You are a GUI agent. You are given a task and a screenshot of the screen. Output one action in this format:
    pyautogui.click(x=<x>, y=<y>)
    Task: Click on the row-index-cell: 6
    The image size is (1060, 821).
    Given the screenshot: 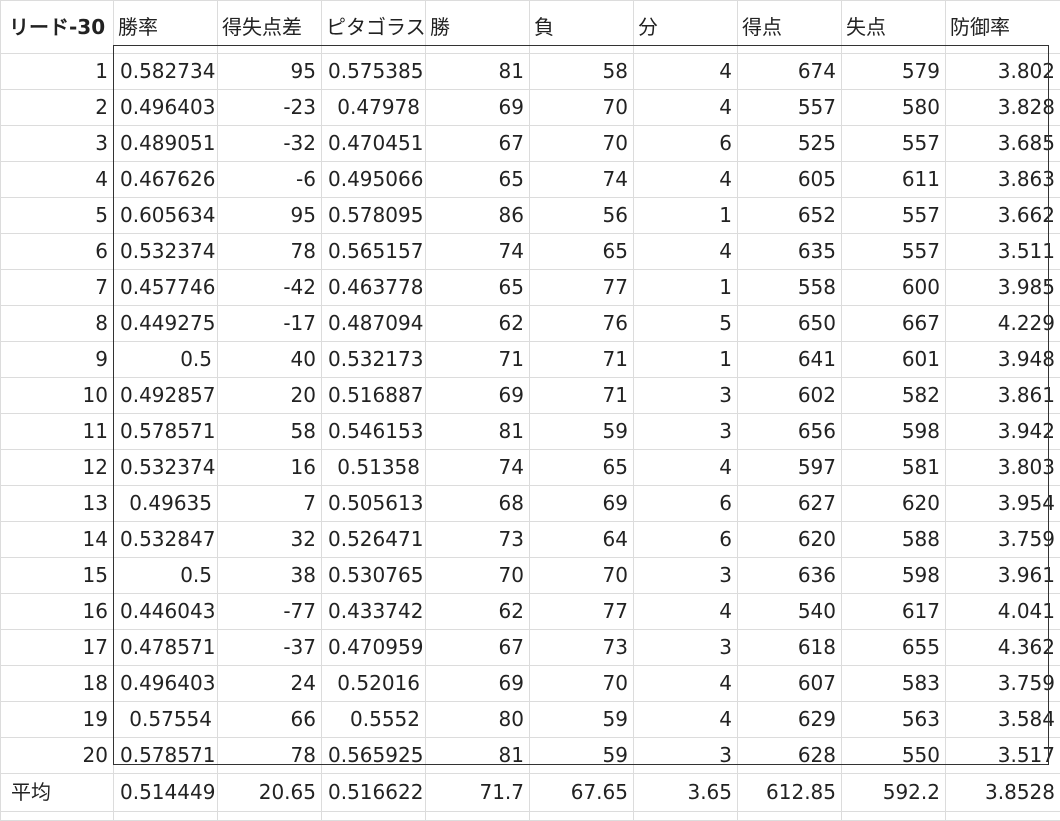 What is the action you would take?
    pyautogui.click(x=57, y=252)
    